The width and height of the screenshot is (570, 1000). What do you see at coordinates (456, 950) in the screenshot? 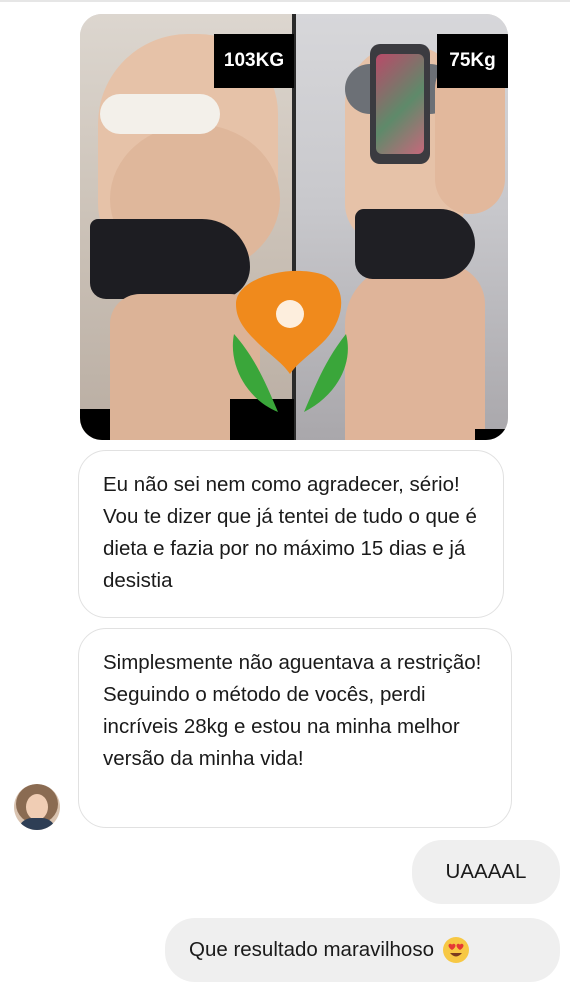
I see `heart-eyes-emoji-icon` at bounding box center [456, 950].